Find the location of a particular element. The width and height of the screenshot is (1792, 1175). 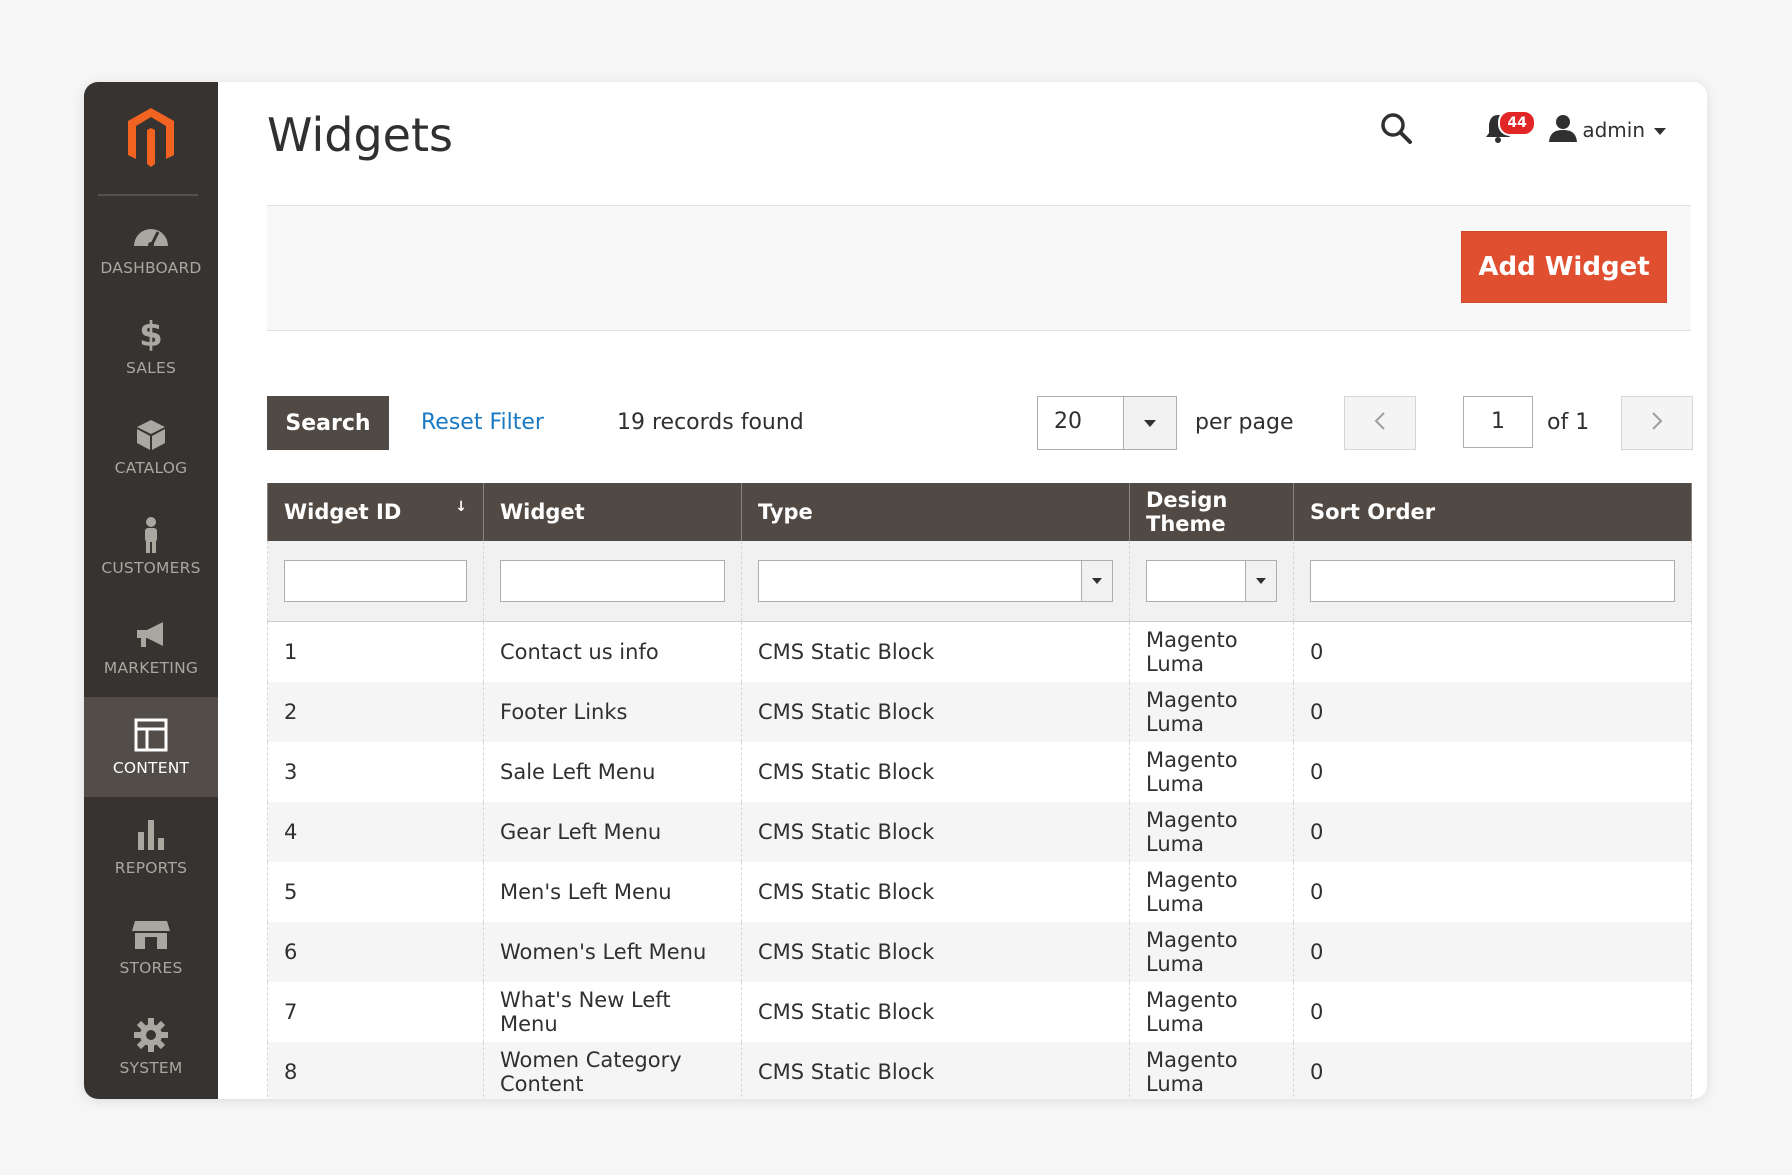

filter-row is located at coordinates (979, 581).